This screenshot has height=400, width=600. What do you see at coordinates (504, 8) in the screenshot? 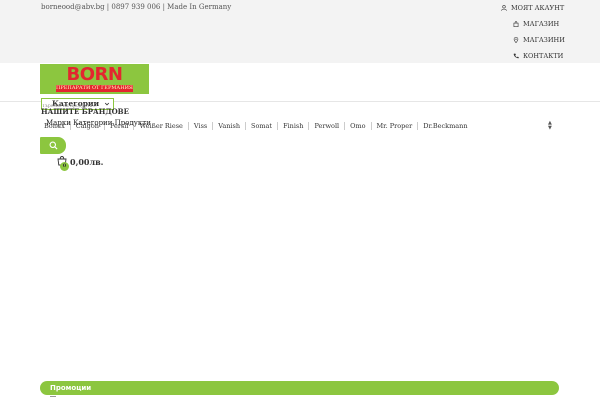
I see `user-icon` at bounding box center [504, 8].